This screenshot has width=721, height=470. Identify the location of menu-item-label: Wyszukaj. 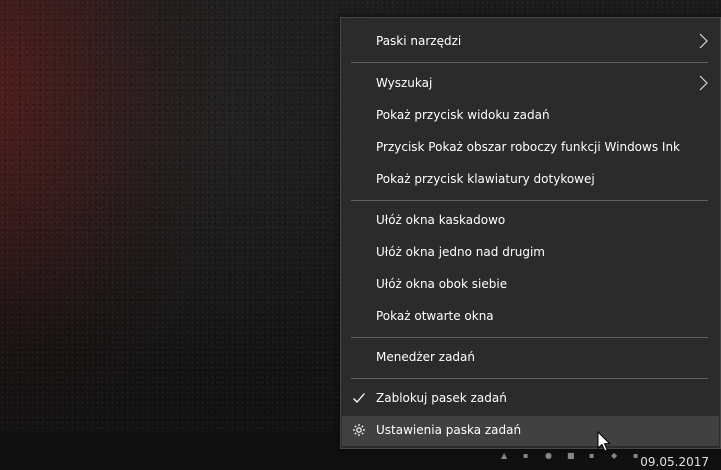
(404, 83).